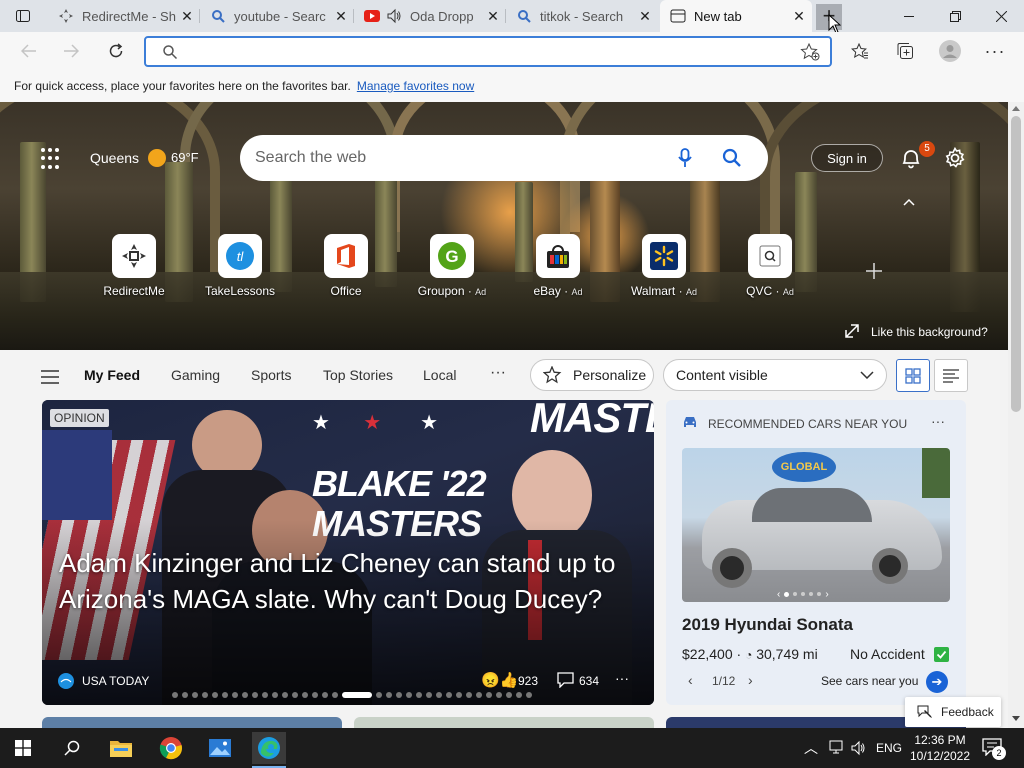  I want to click on add-quick-link-icon, so click(874, 271).